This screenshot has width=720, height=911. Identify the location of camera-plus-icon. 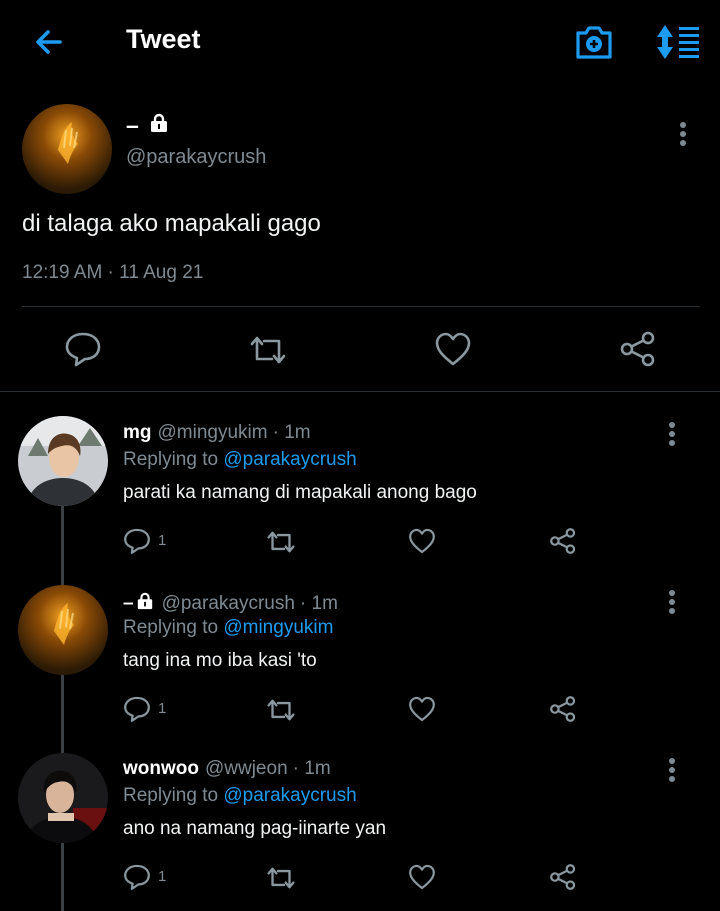
(594, 42).